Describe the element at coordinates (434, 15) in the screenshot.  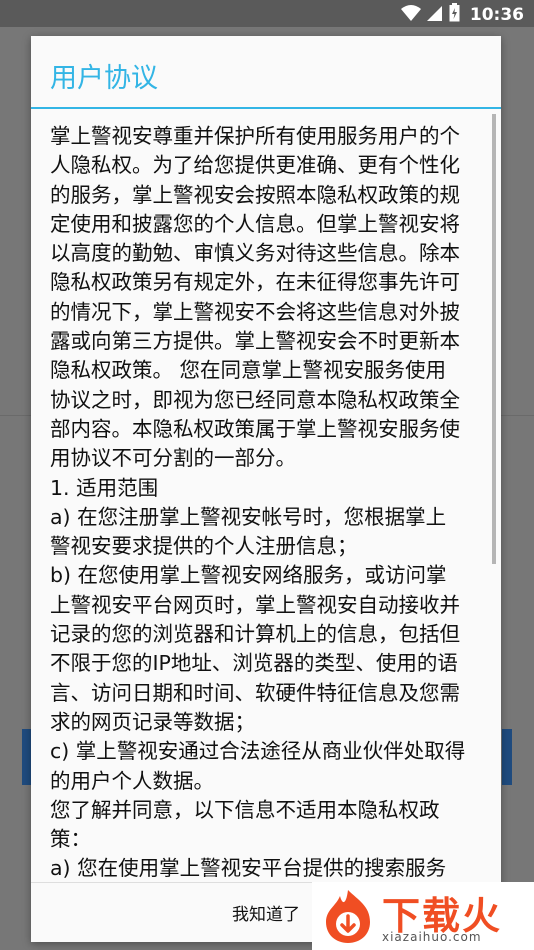
I see `signal-icon` at that location.